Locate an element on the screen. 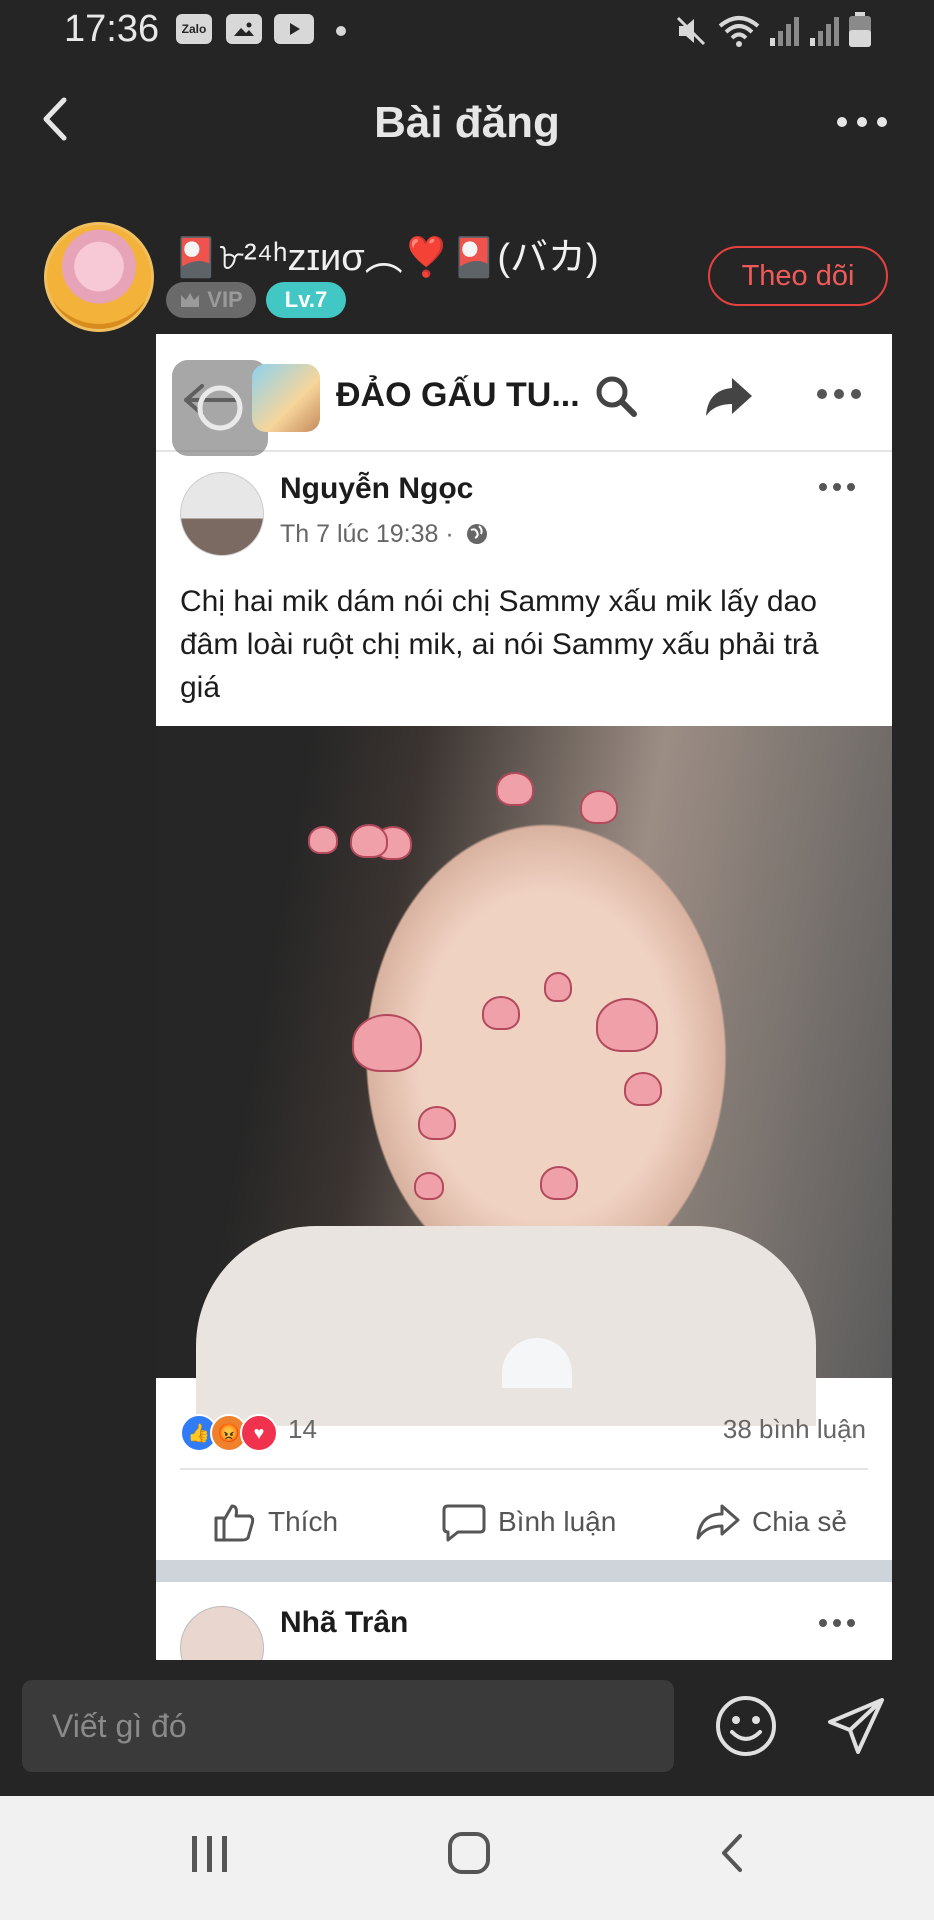 The image size is (934, 1920). fb-comment-action: Bình luận is located at coordinates (529, 1522).